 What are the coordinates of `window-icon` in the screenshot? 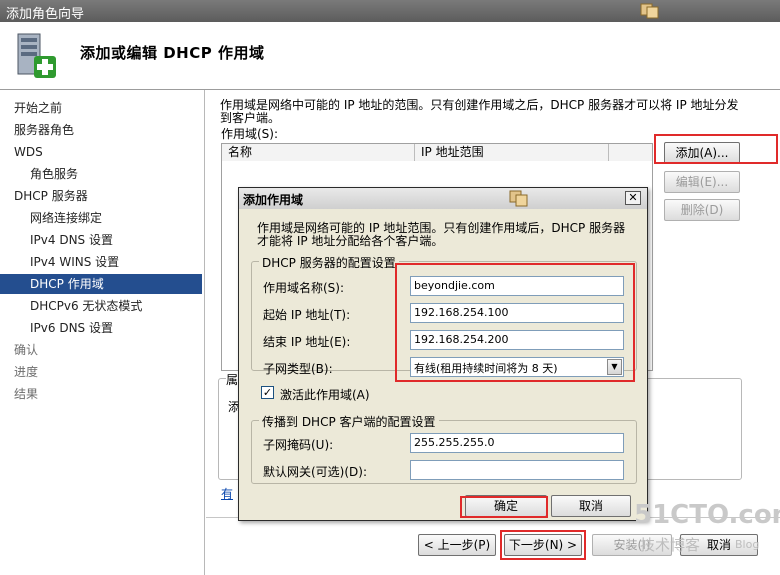 It's located at (650, 11).